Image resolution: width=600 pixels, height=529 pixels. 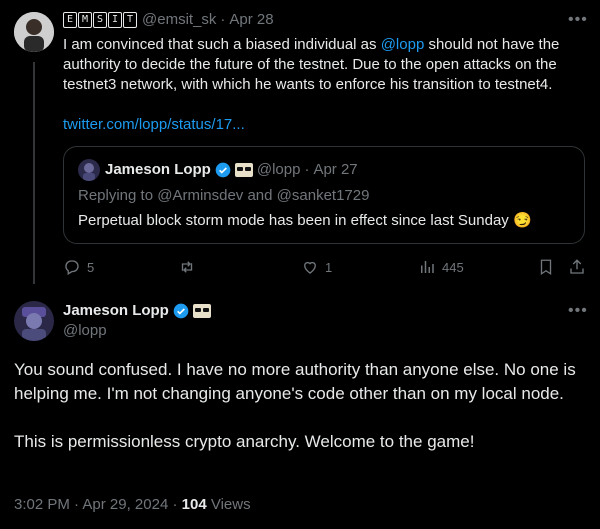 I want to click on avatar-lopp-image, so click(x=34, y=321).